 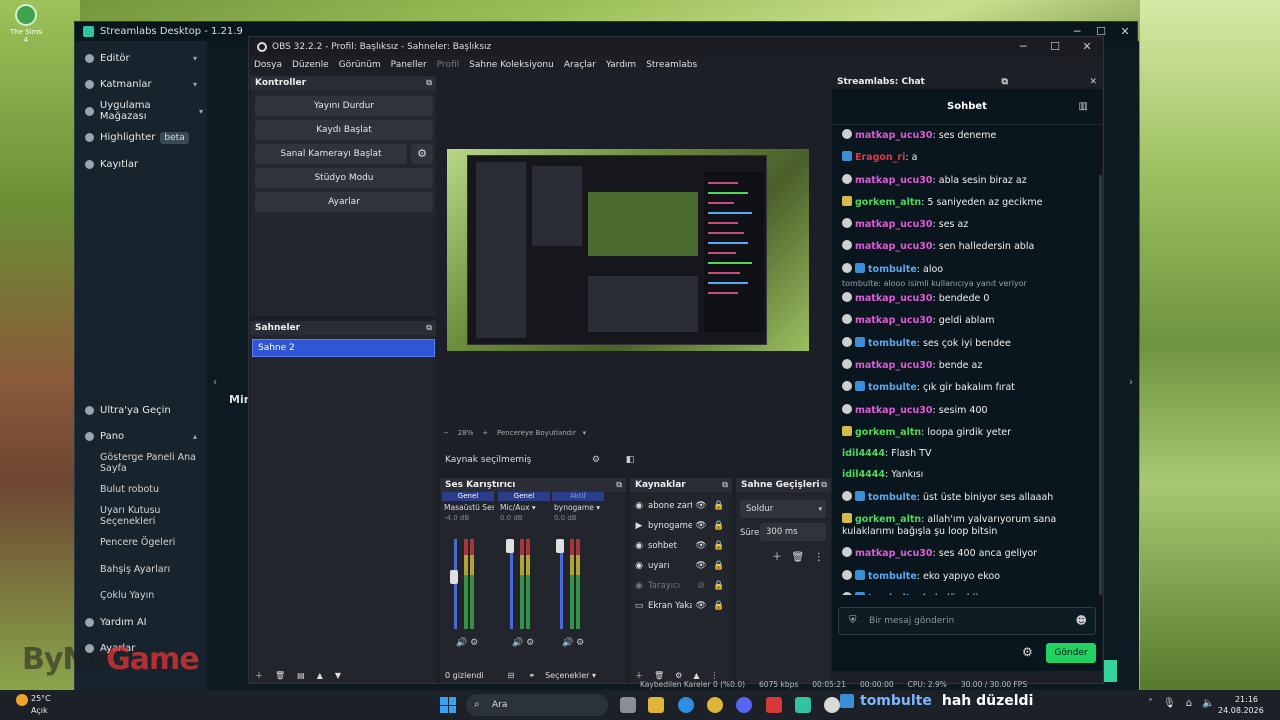 I want to click on mixer-channel-name: Masaüstü Ses ▾, so click(x=468, y=507).